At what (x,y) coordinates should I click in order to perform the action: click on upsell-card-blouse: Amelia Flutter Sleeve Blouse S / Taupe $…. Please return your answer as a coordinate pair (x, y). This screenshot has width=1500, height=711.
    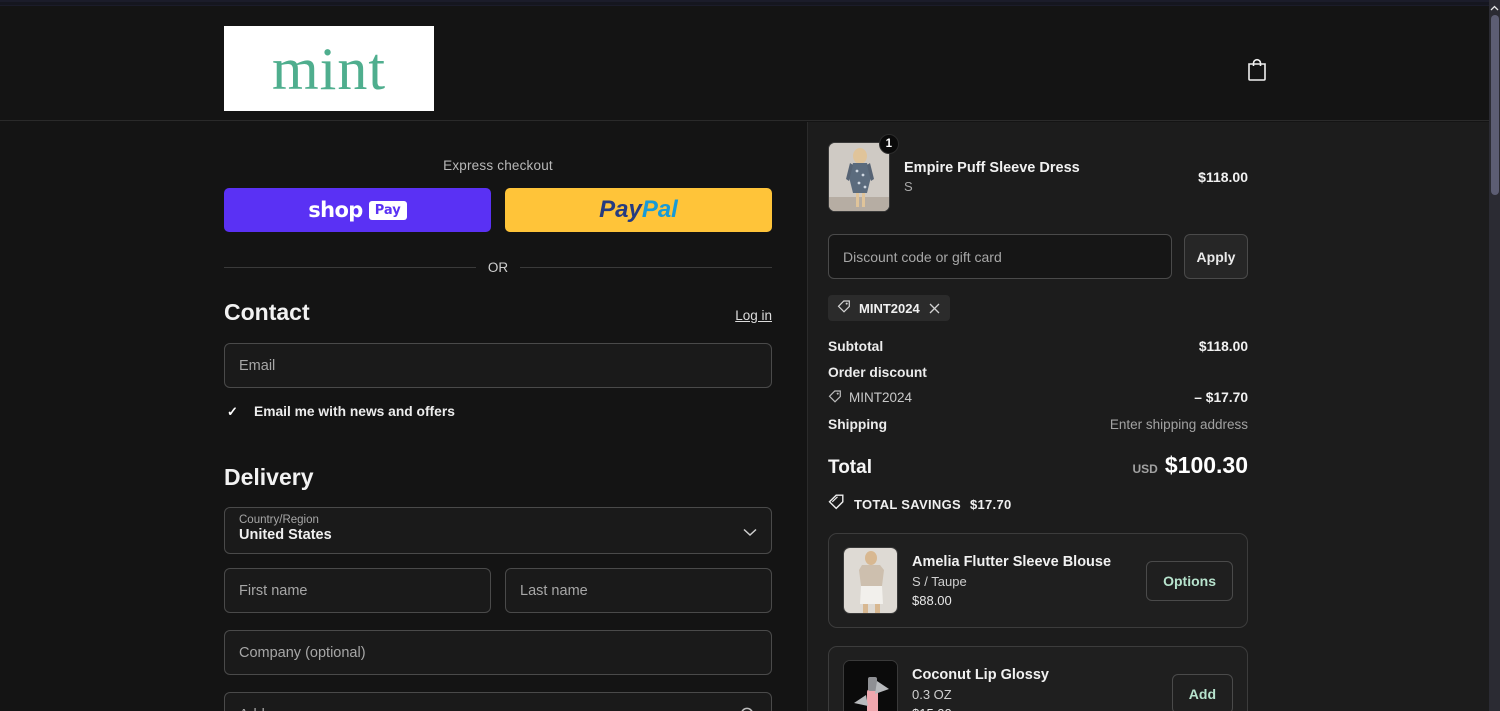
    Looking at the image, I should click on (1038, 580).